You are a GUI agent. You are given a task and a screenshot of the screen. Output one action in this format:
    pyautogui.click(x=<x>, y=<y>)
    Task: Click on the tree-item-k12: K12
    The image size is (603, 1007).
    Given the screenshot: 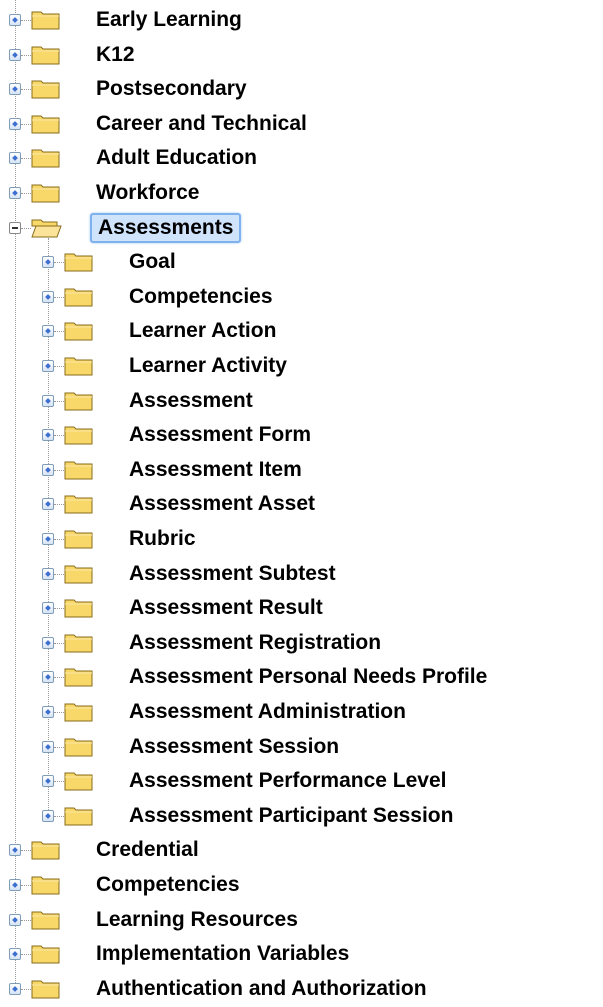 What is the action you would take?
    pyautogui.click(x=301, y=55)
    